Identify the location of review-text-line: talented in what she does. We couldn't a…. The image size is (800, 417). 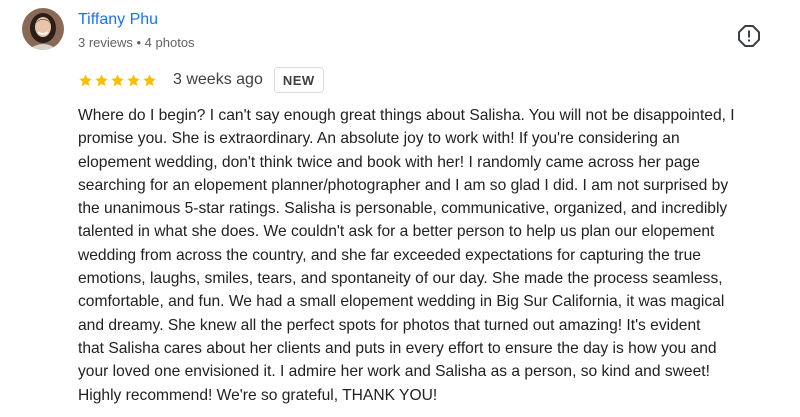
(396, 232).